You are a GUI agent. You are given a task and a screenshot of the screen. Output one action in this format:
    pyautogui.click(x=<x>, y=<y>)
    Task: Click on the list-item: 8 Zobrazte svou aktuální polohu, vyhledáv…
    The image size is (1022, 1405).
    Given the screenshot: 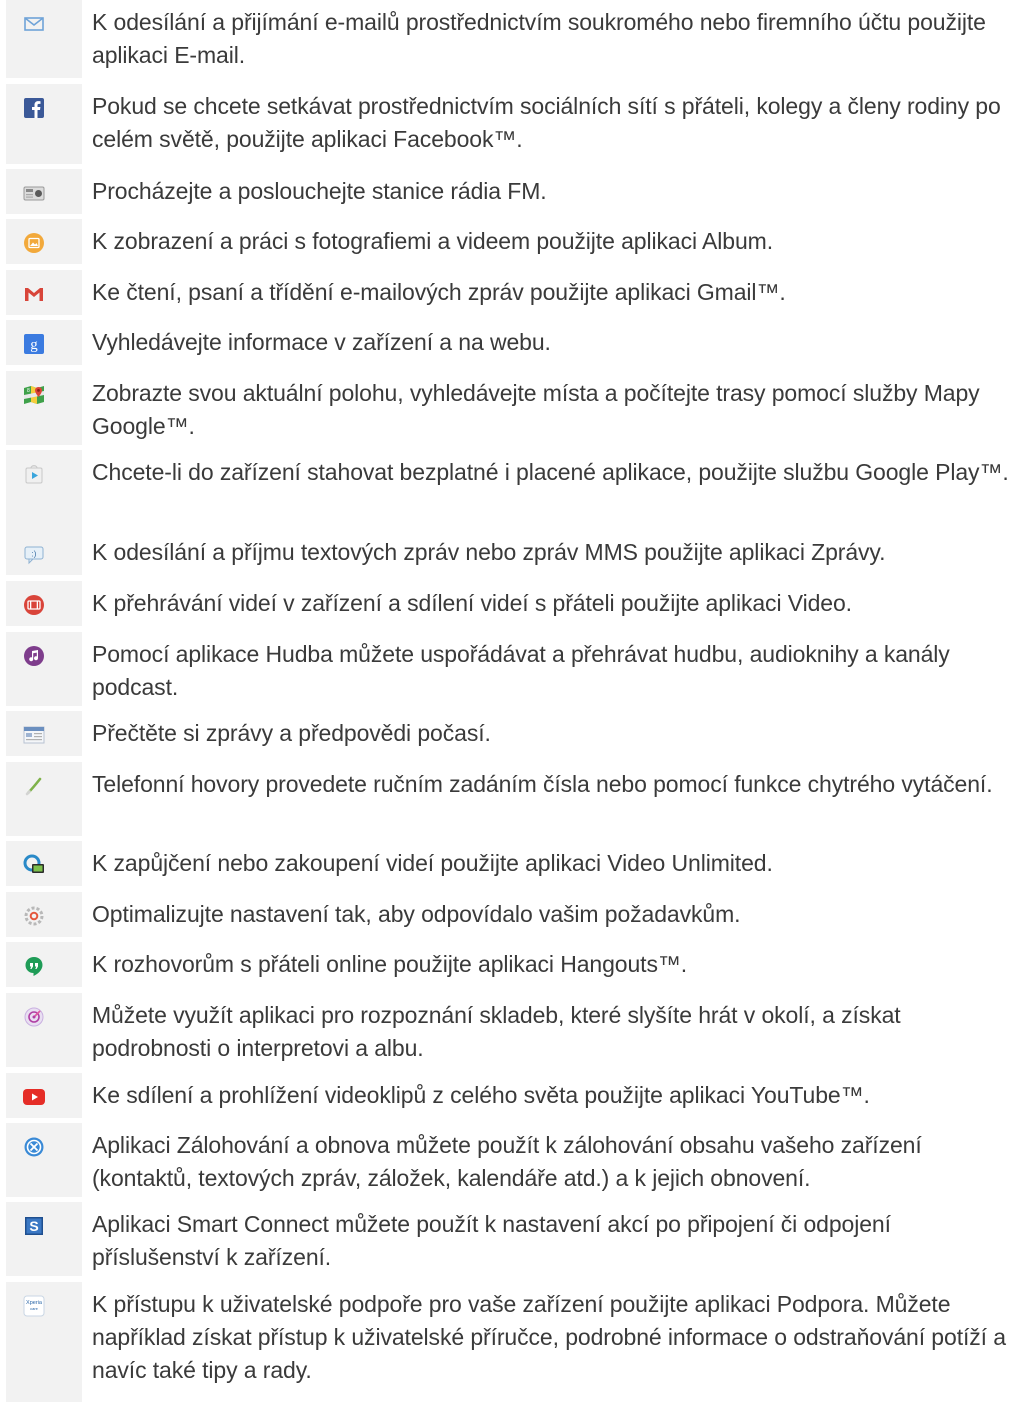 What is the action you would take?
    pyautogui.click(x=511, y=408)
    